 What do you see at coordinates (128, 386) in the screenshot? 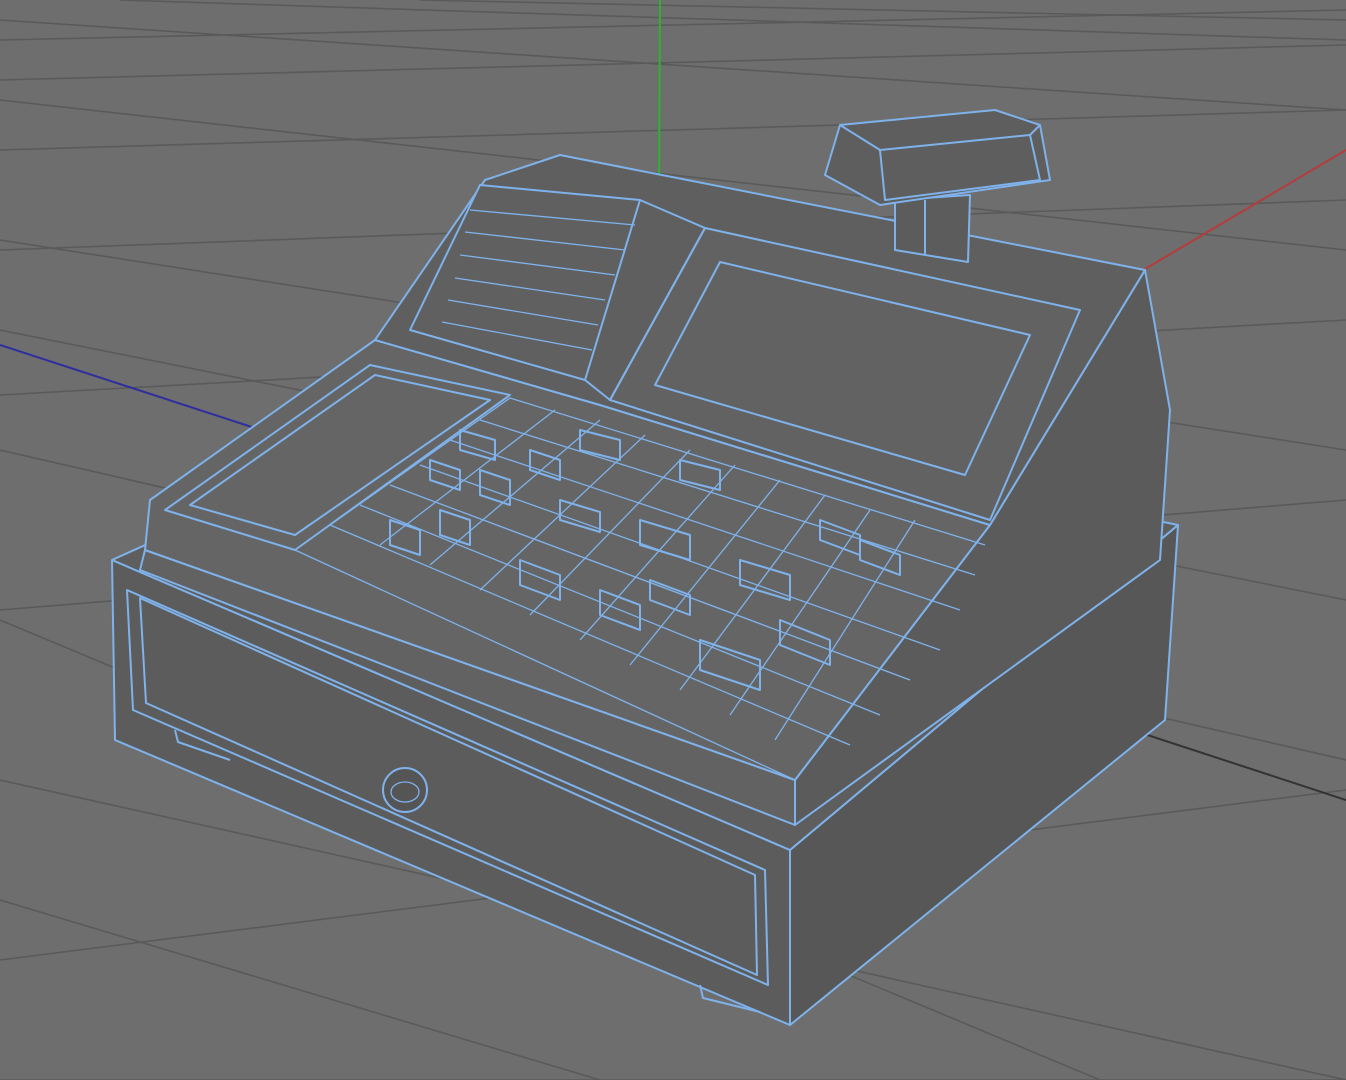
I see `z-axis` at bounding box center [128, 386].